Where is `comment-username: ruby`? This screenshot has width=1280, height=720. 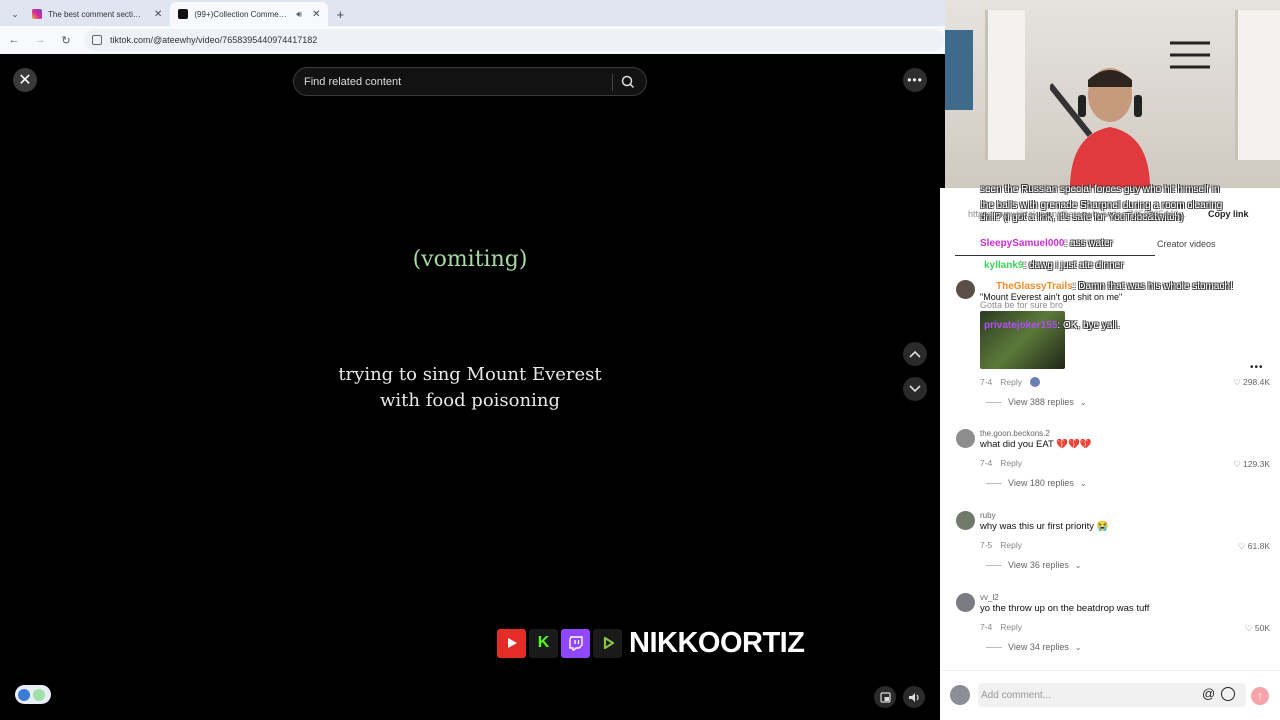
comment-username: ruby is located at coordinates (988, 515).